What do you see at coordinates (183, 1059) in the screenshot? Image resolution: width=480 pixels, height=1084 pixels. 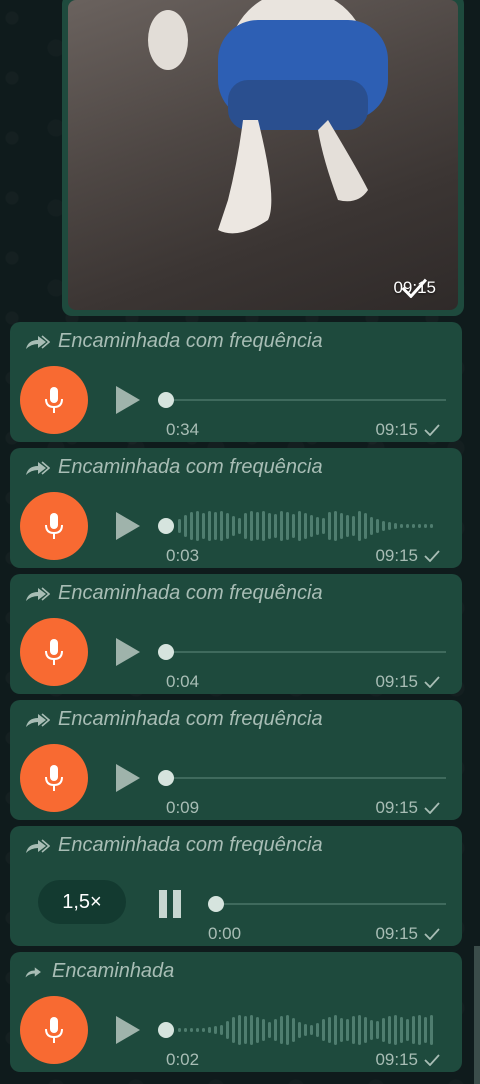 I see `audio-duration: 0:02` at bounding box center [183, 1059].